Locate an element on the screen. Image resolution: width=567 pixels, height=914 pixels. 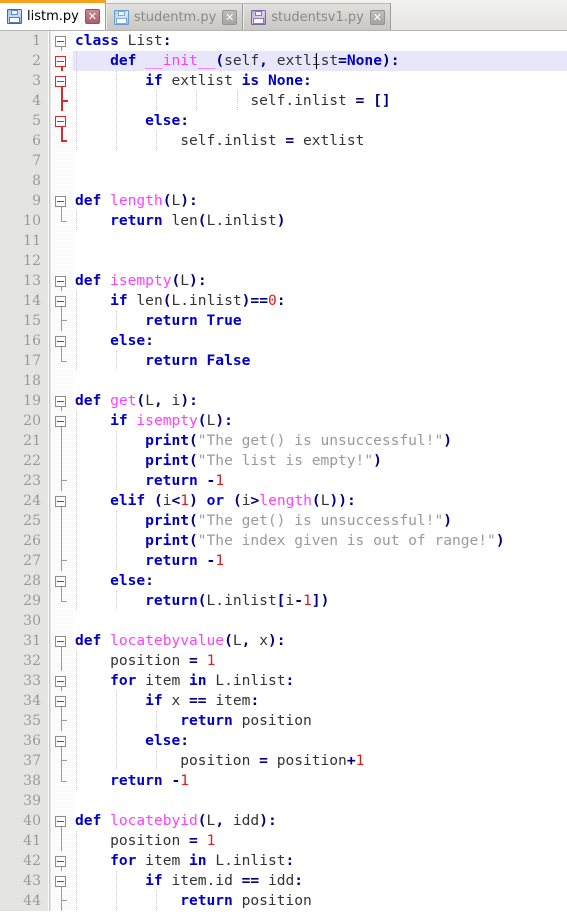
code-line: 27 return -1 is located at coordinates (283, 561).